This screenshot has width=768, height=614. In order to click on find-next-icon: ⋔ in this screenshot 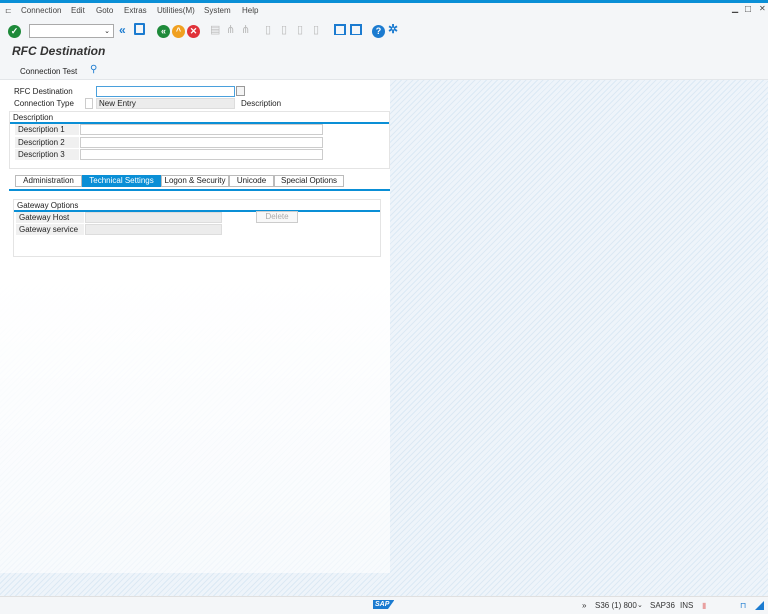, I will do `click(246, 30)`.